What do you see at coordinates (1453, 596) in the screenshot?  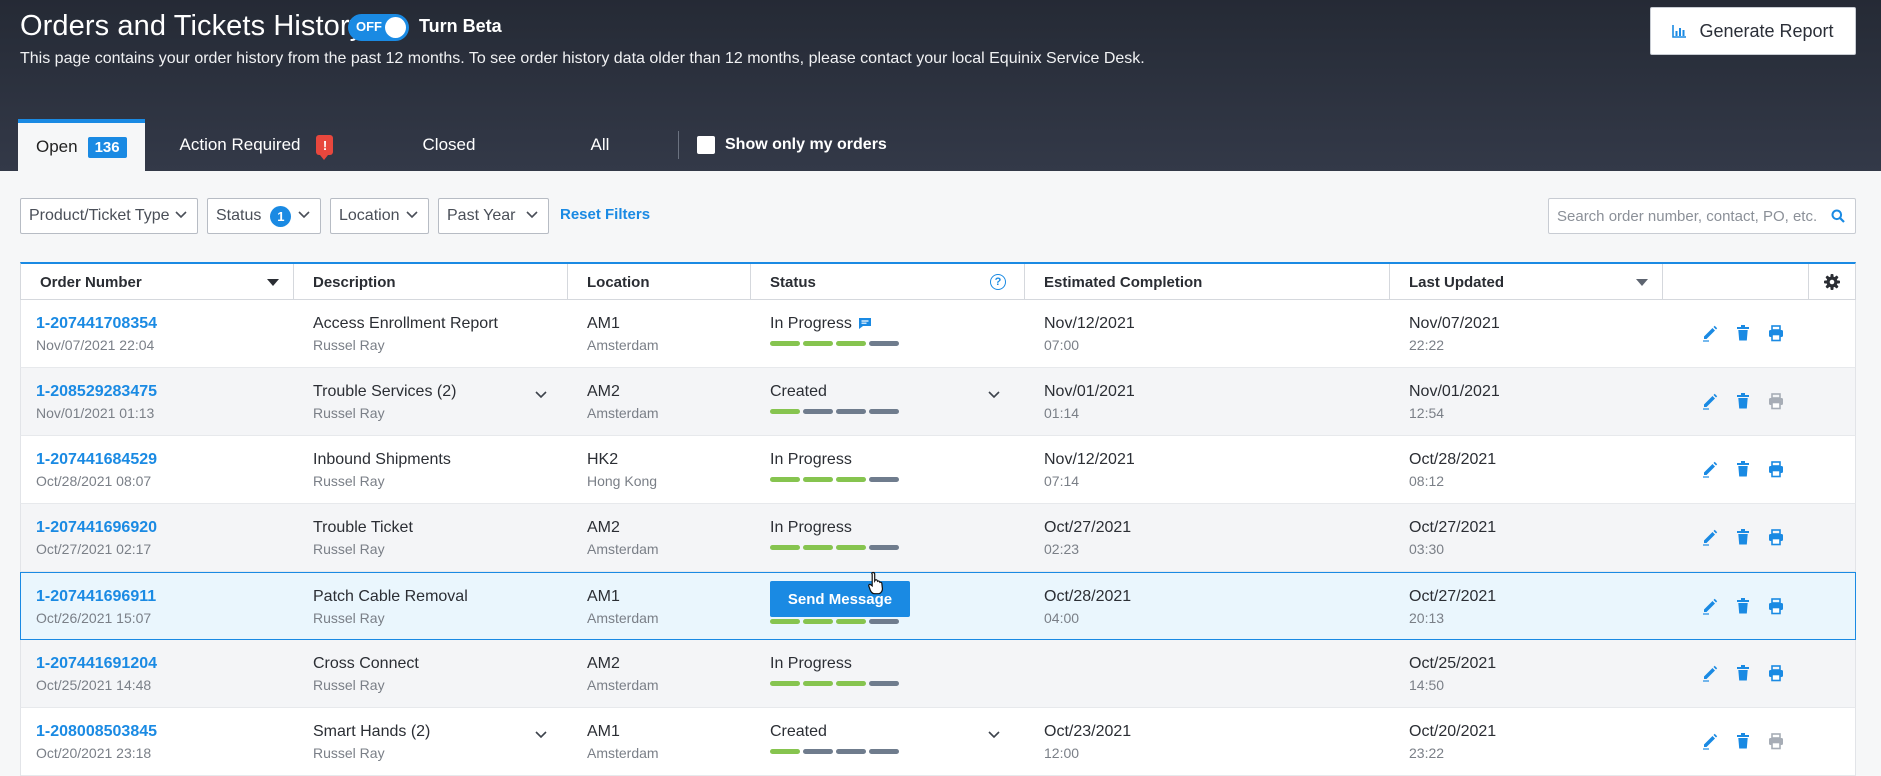 I see `updated-date: Oct/27/2021` at bounding box center [1453, 596].